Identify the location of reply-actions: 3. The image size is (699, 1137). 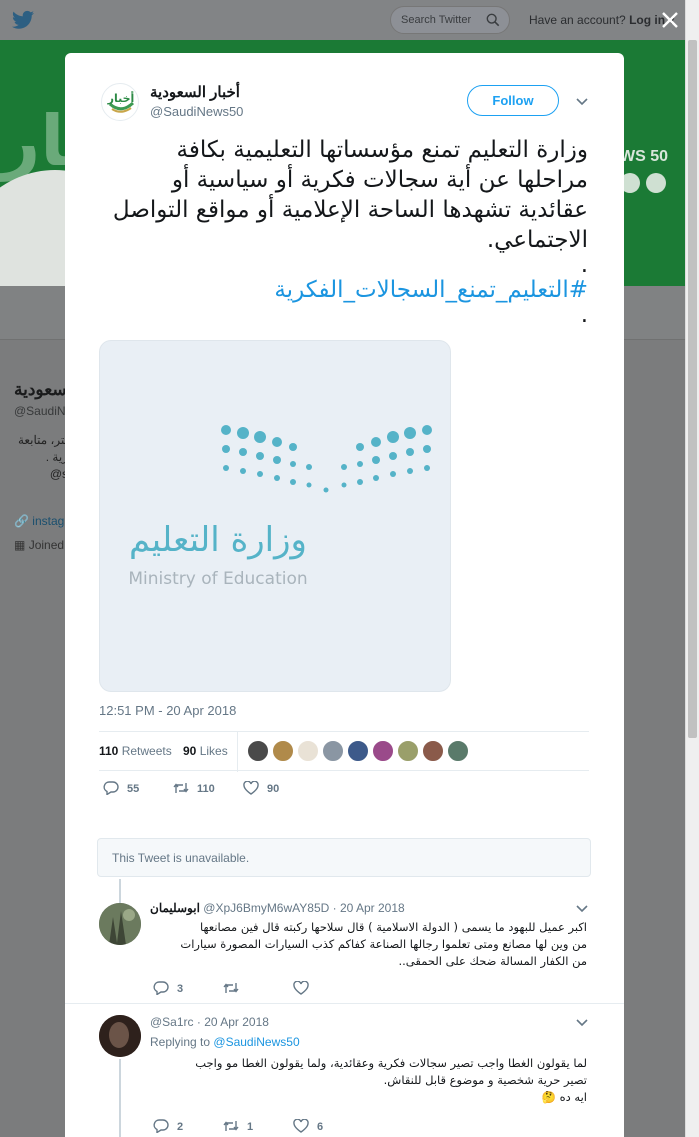
(278, 988).